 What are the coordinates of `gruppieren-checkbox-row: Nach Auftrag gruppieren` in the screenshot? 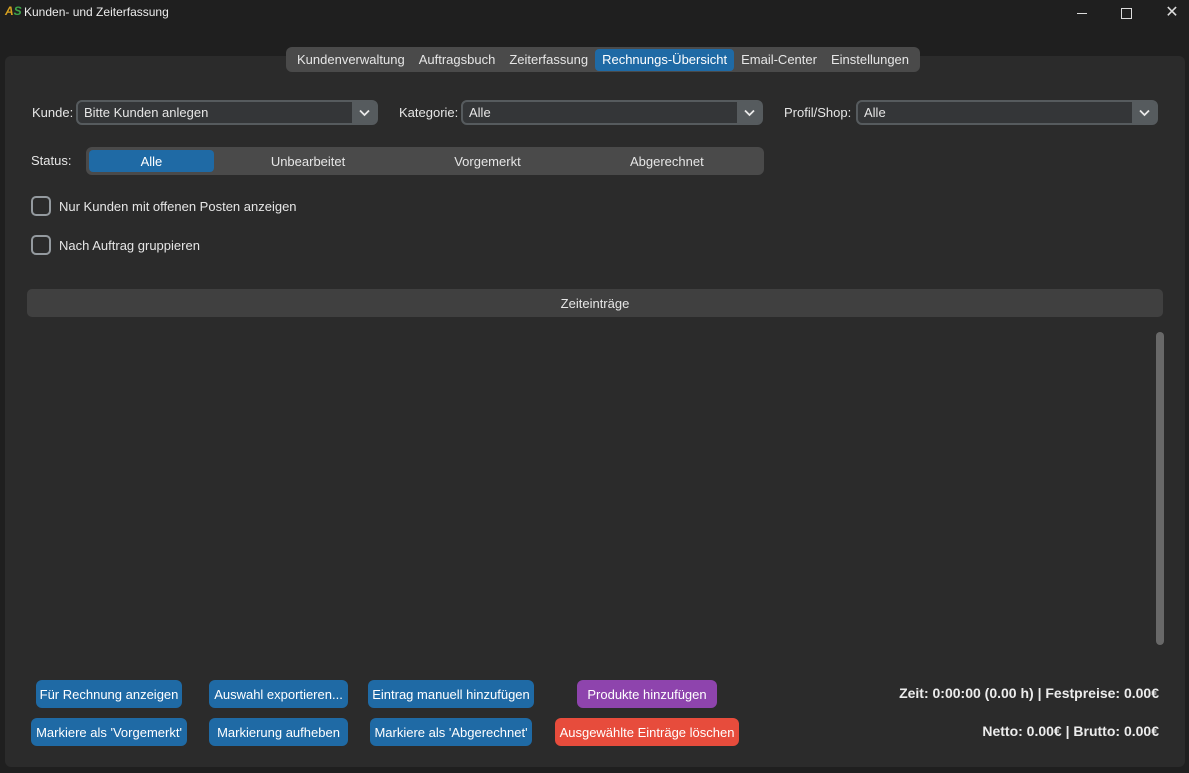 It's located at (115, 245).